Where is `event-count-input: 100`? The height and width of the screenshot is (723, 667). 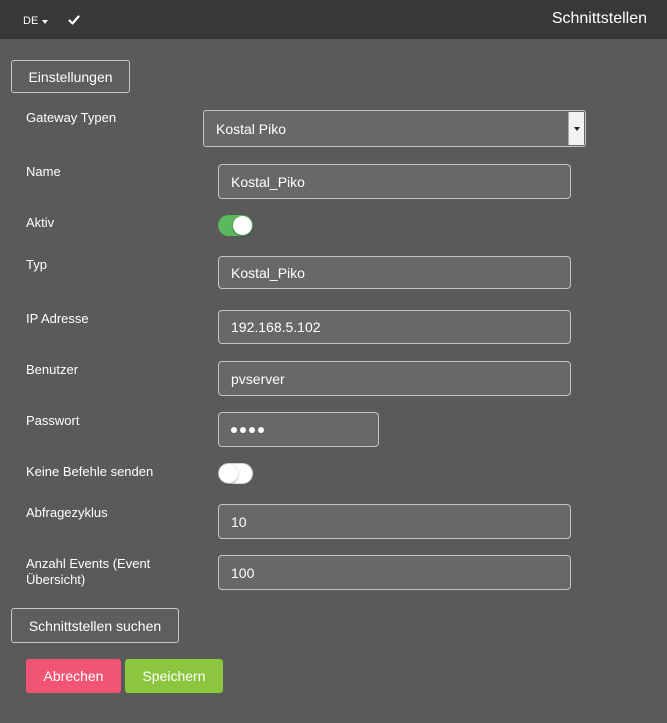
event-count-input: 100 is located at coordinates (394, 572).